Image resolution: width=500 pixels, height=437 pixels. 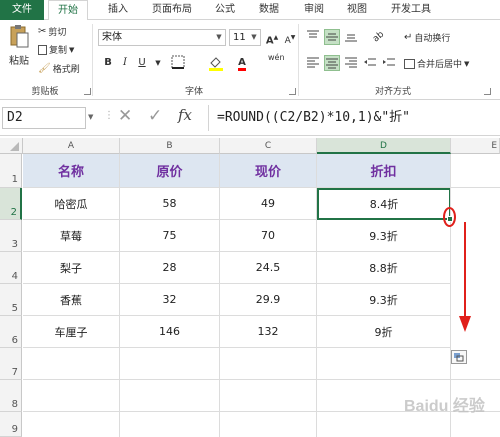 What do you see at coordinates (268, 268) in the screenshot?
I see `cell-c4: 24.5` at bounding box center [268, 268].